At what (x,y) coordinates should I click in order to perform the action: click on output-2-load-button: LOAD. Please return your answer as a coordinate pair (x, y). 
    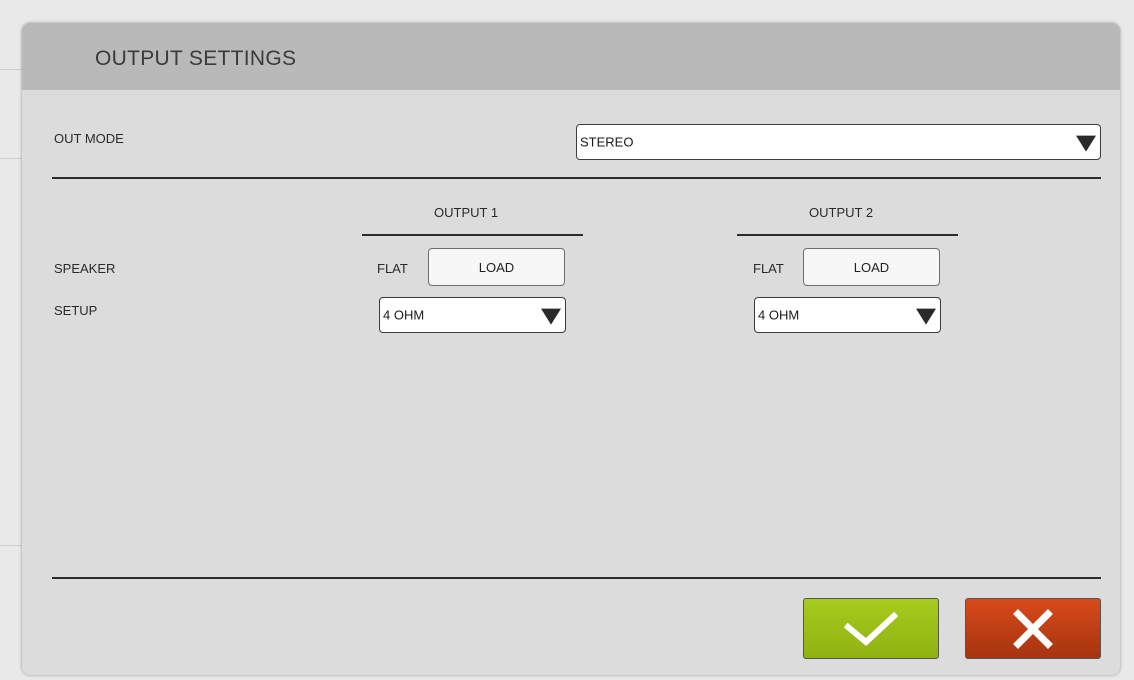
    Looking at the image, I should click on (871, 267).